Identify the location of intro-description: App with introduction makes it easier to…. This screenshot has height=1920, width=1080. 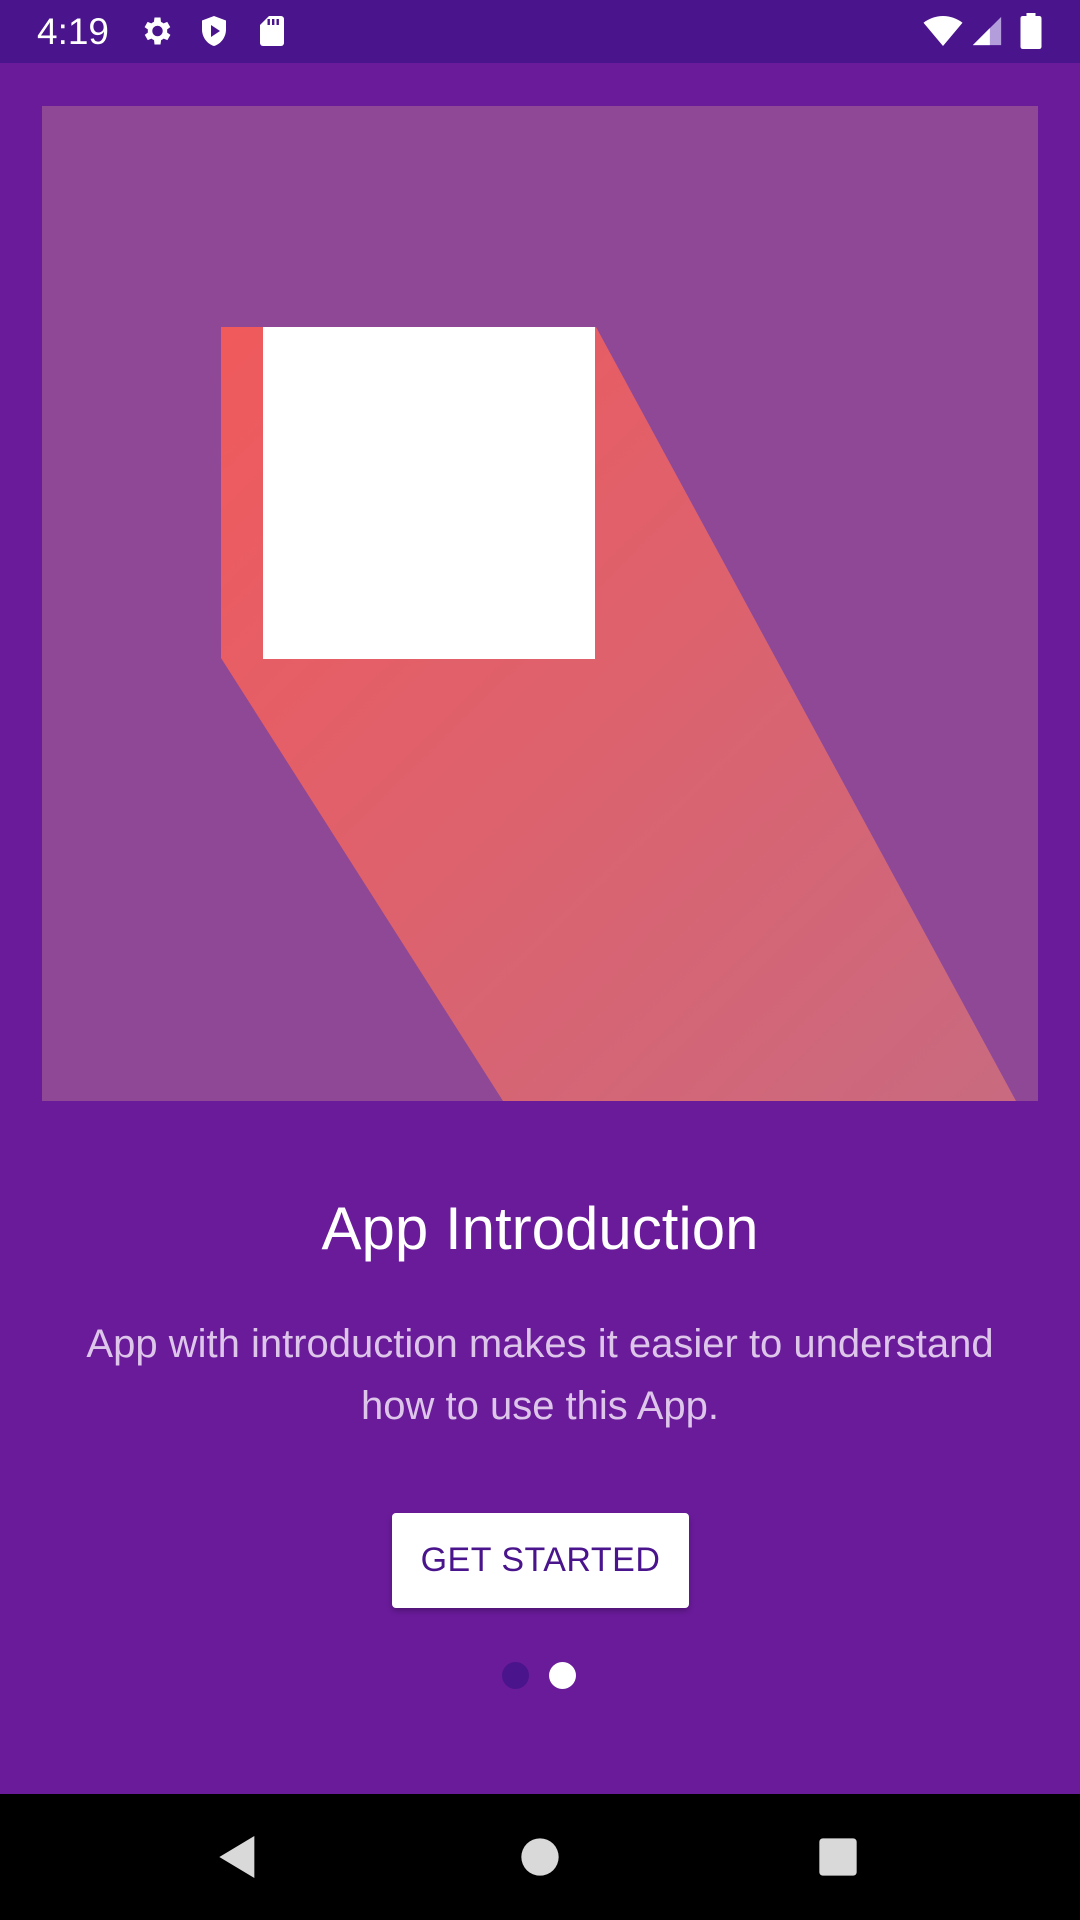
(540, 1375).